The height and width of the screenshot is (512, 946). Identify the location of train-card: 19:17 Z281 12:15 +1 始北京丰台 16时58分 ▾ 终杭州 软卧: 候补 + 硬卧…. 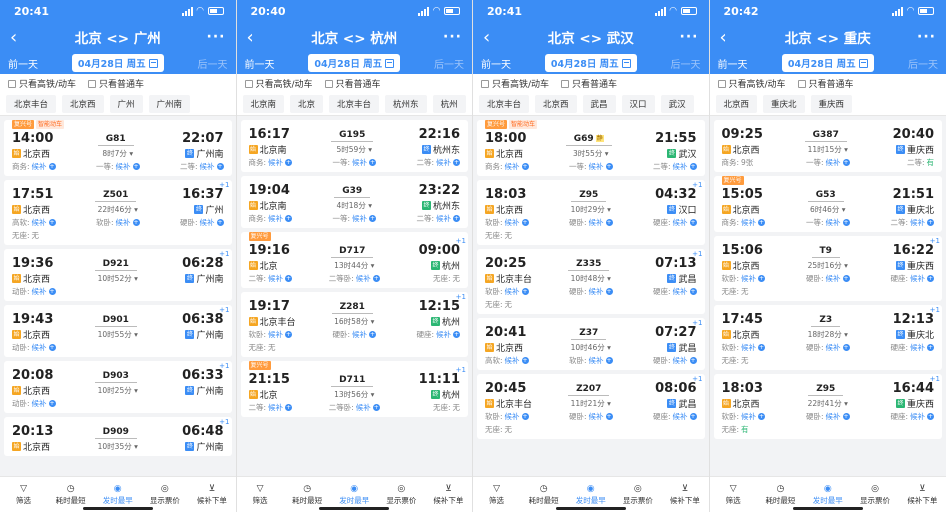
(354, 324).